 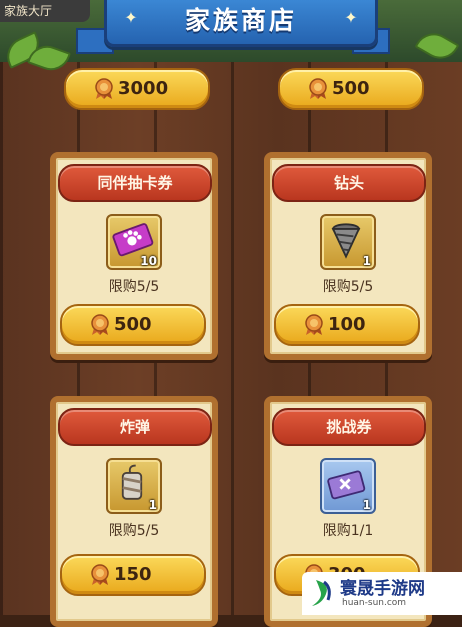 I want to click on purchase-limit: 限购1/1, so click(x=348, y=531).